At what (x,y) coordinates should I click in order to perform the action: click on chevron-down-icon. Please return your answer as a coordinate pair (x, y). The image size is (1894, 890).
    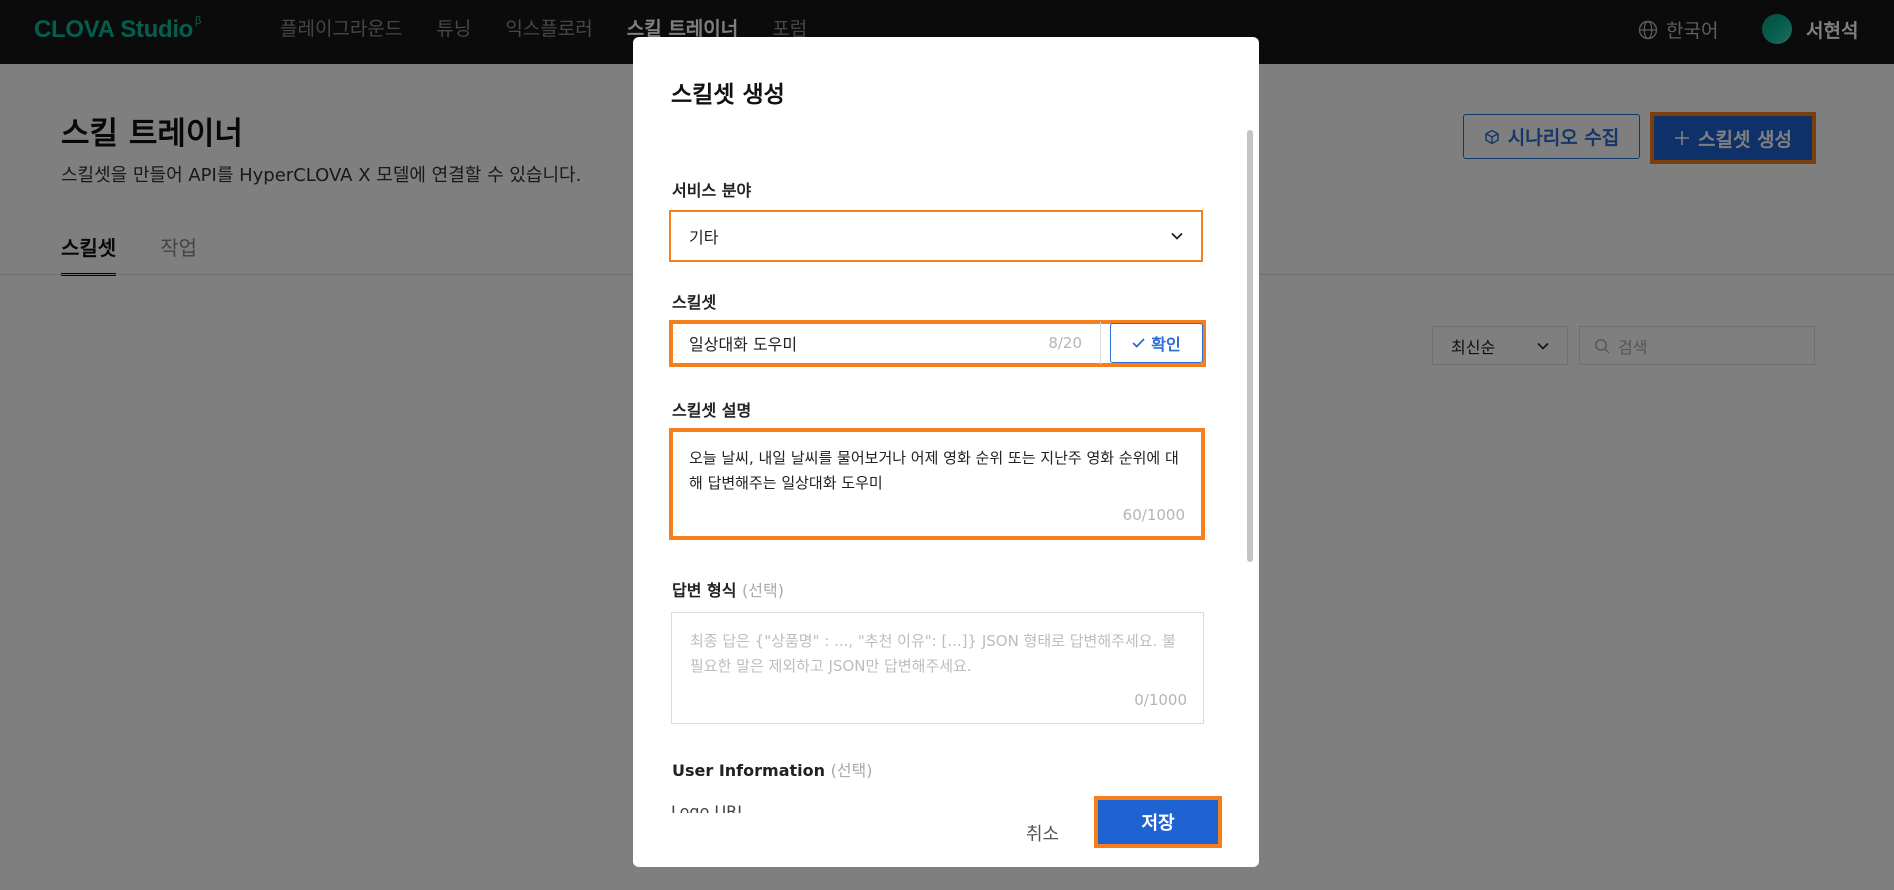
    Looking at the image, I should click on (1177, 236).